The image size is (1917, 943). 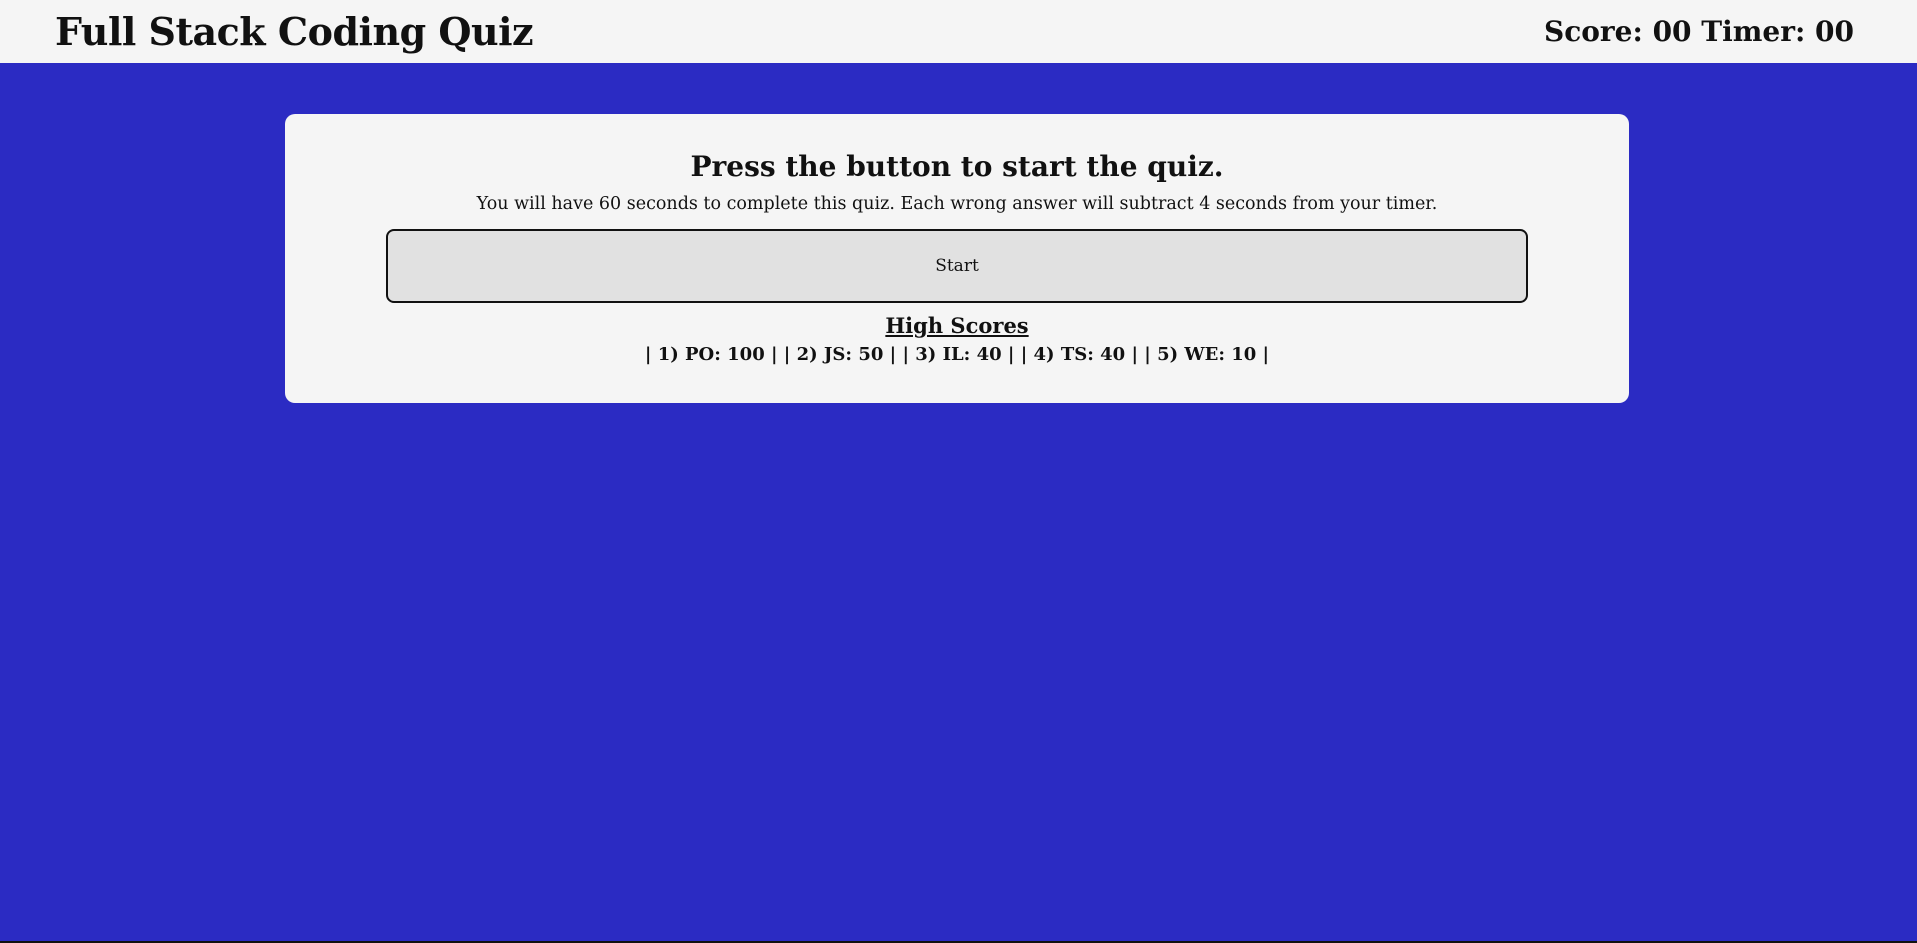 I want to click on start-button: Start, so click(x=957, y=266).